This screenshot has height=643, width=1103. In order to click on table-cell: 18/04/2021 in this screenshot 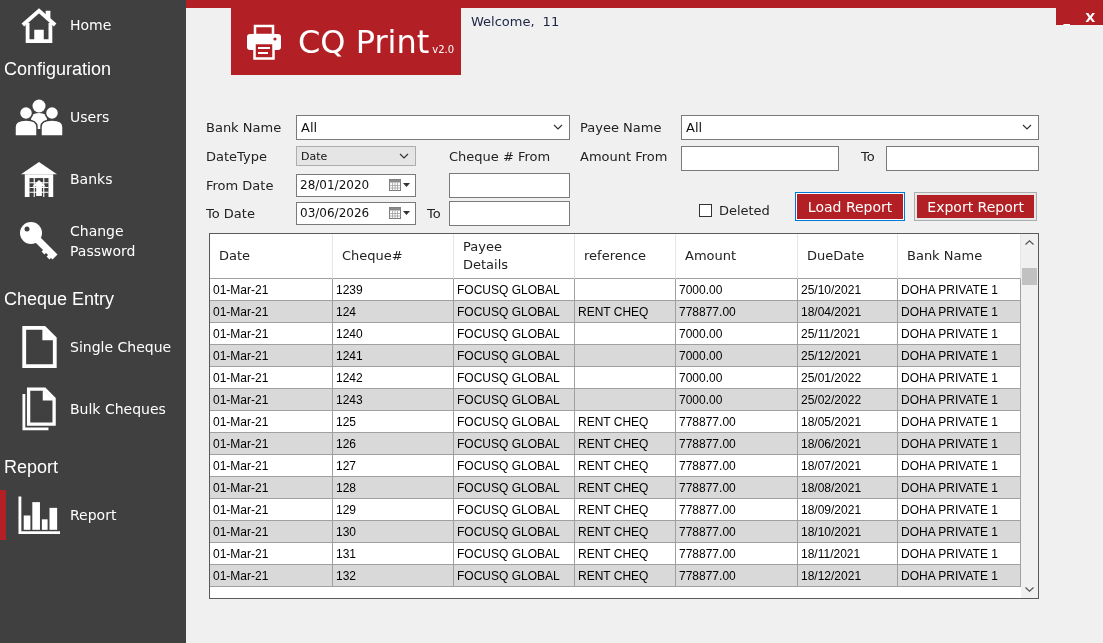, I will do `click(848, 312)`.